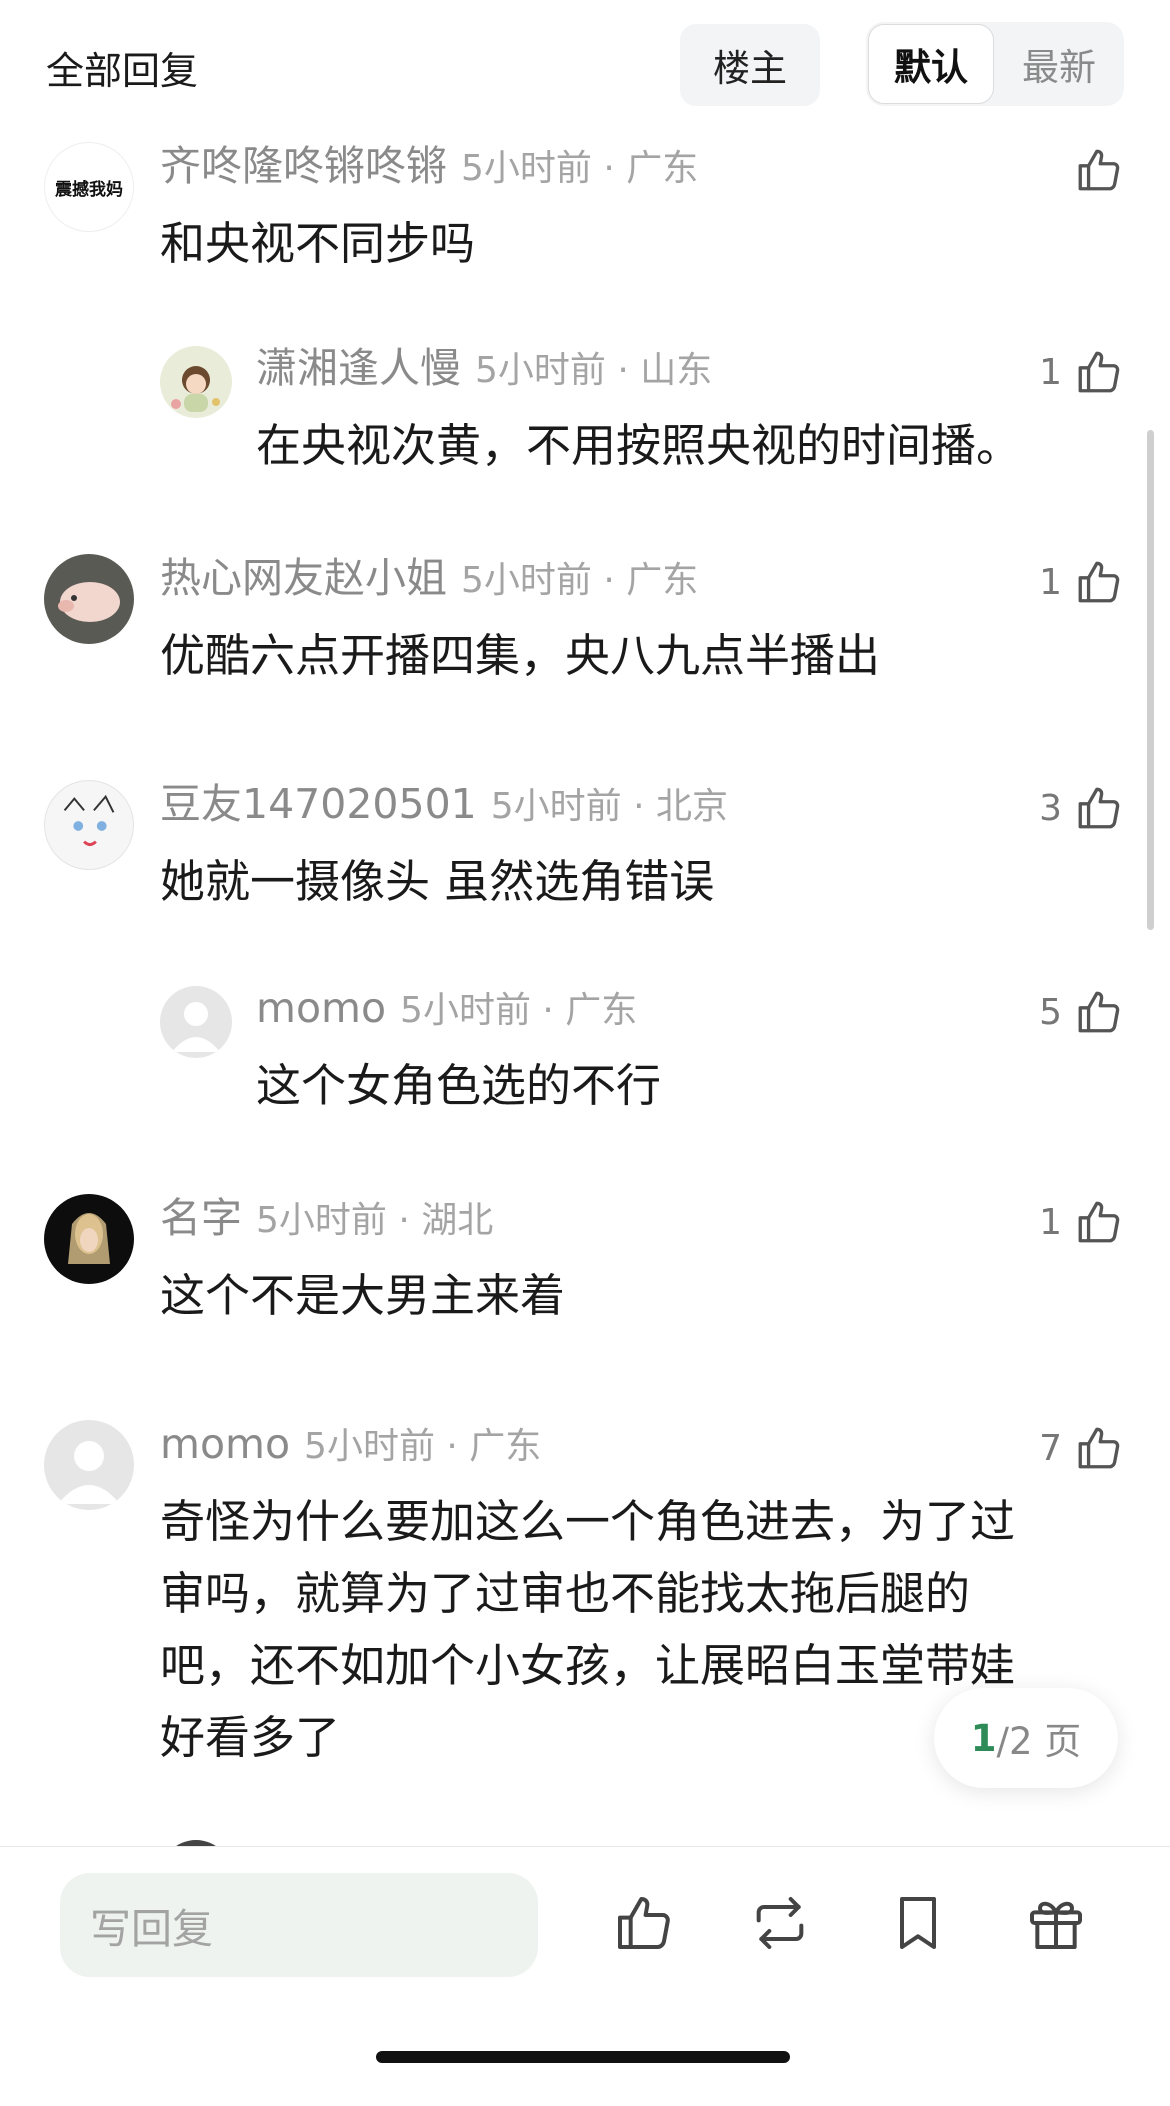 This screenshot has width=1170, height=2106. Describe the element at coordinates (375, 1220) in the screenshot. I see `timestamp-location: 5小时前 · 湖北` at that location.